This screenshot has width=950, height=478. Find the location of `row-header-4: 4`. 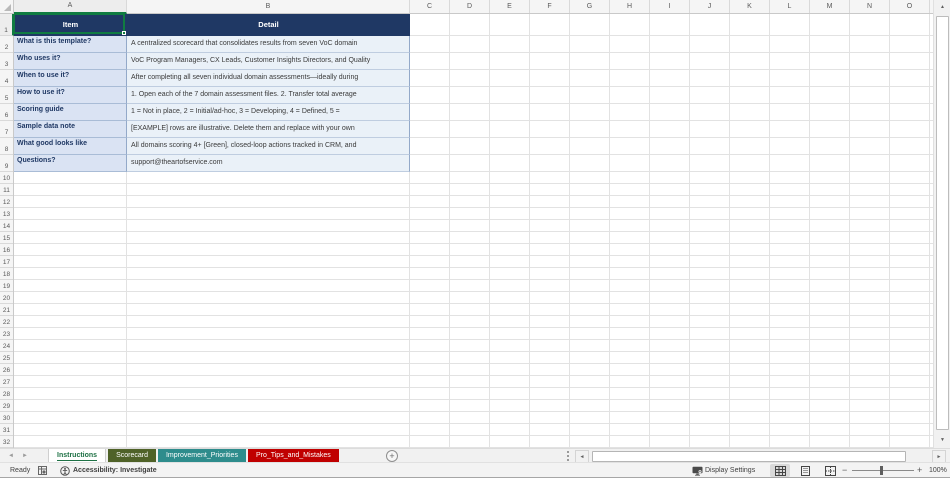

row-header-4: 4 is located at coordinates (6, 78).